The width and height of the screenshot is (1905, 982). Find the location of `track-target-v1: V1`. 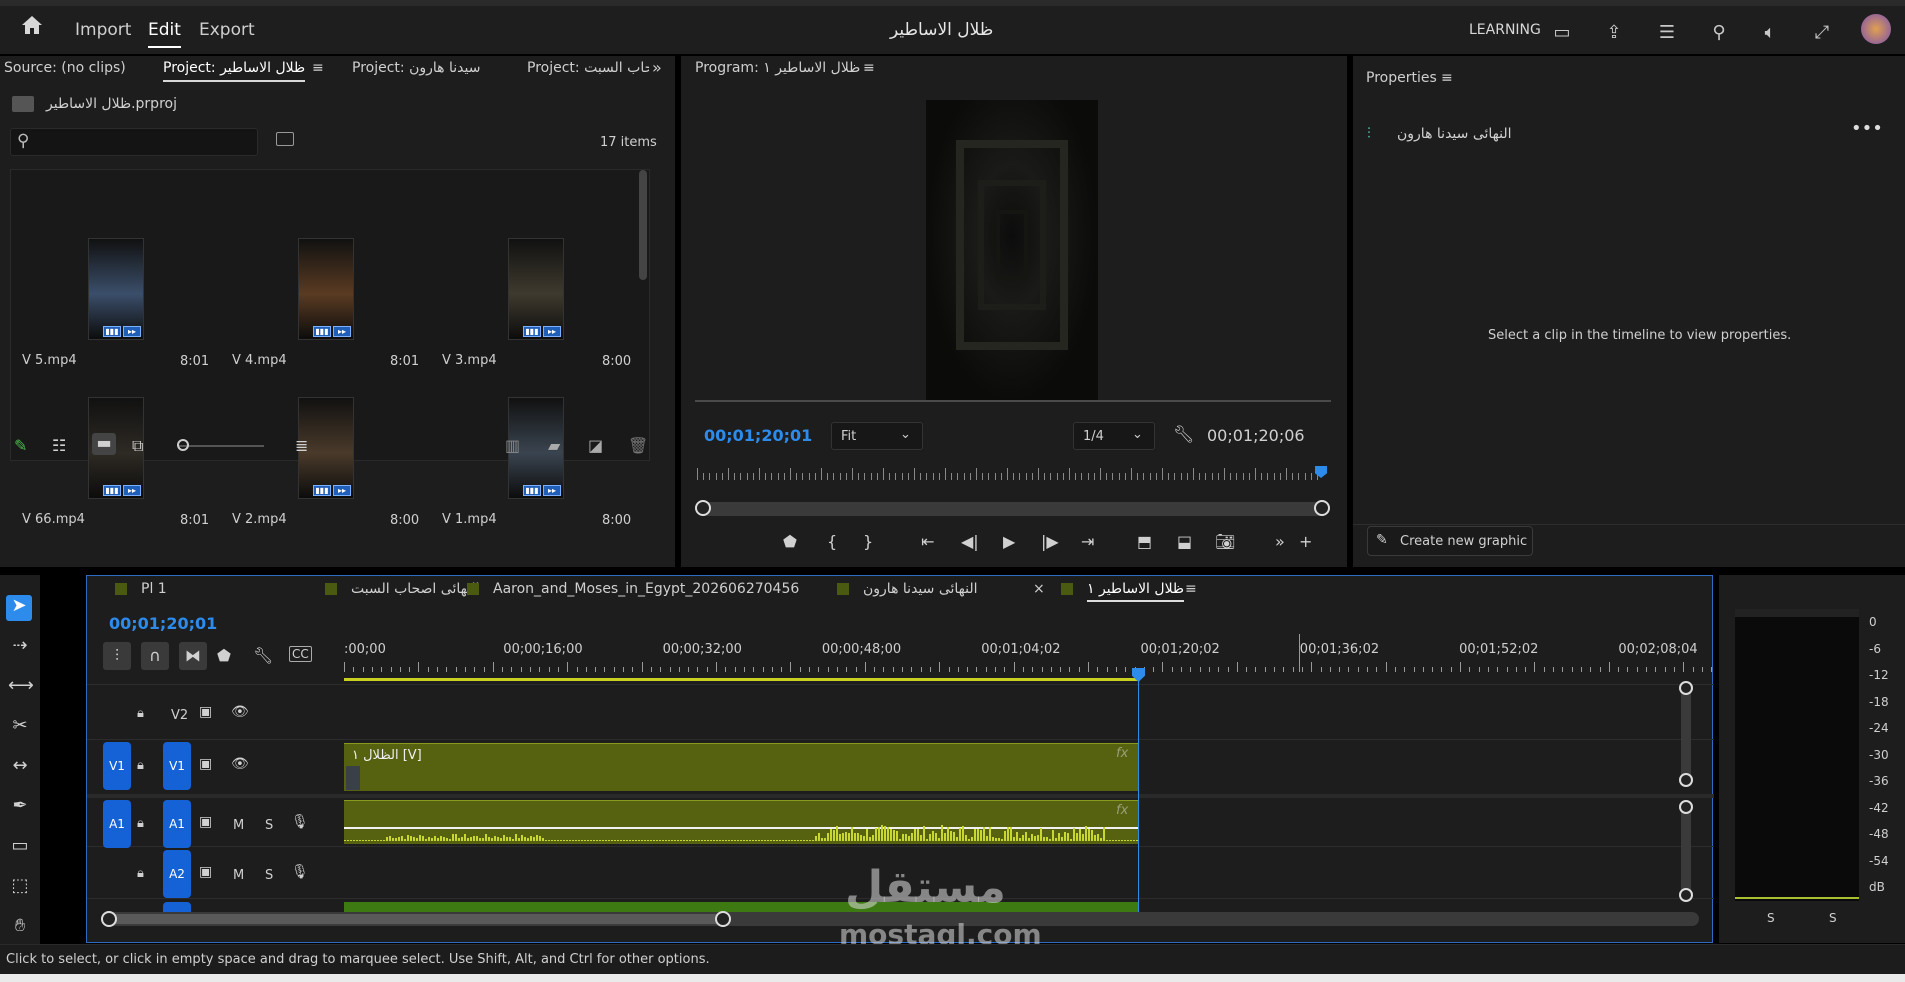

track-target-v1: V1 is located at coordinates (177, 766).